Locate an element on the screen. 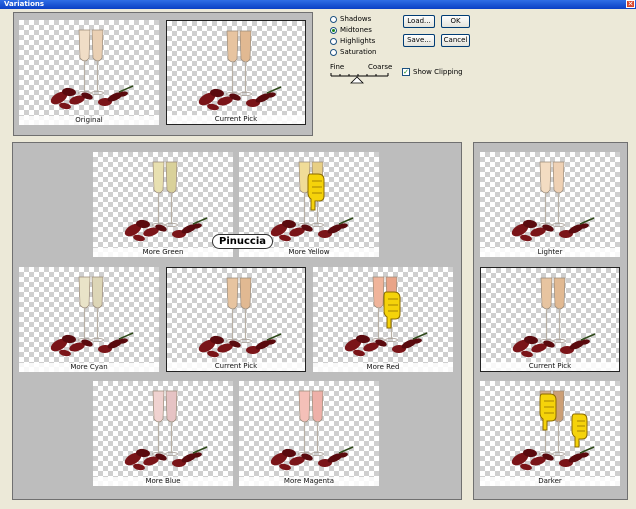 The width and height of the screenshot is (636, 509). pinuccia-watermark: Pinuccia is located at coordinates (243, 241).